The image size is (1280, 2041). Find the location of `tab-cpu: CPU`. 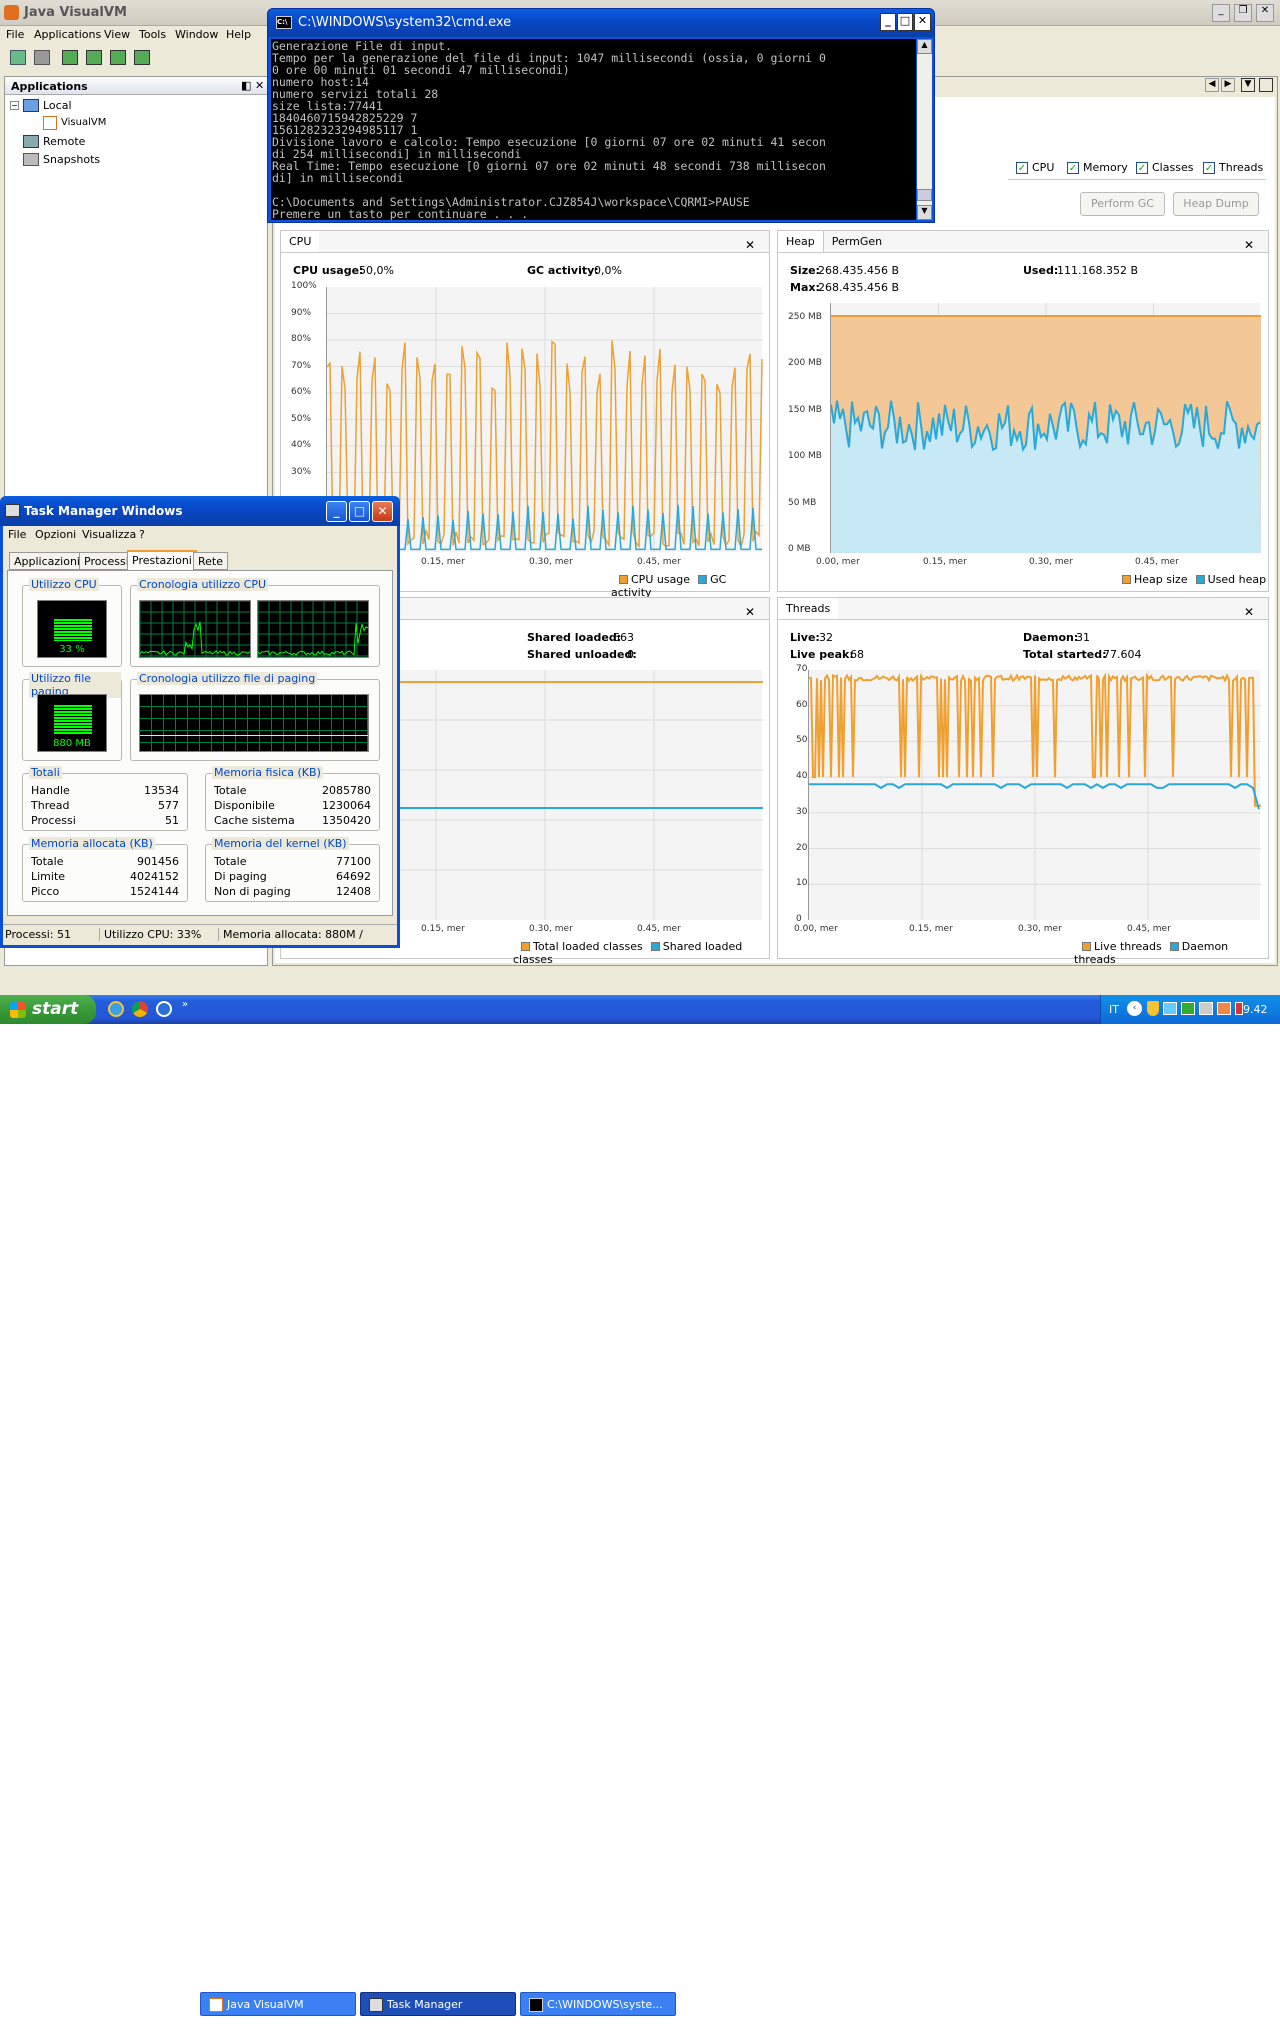

tab-cpu: CPU is located at coordinates (300, 241).